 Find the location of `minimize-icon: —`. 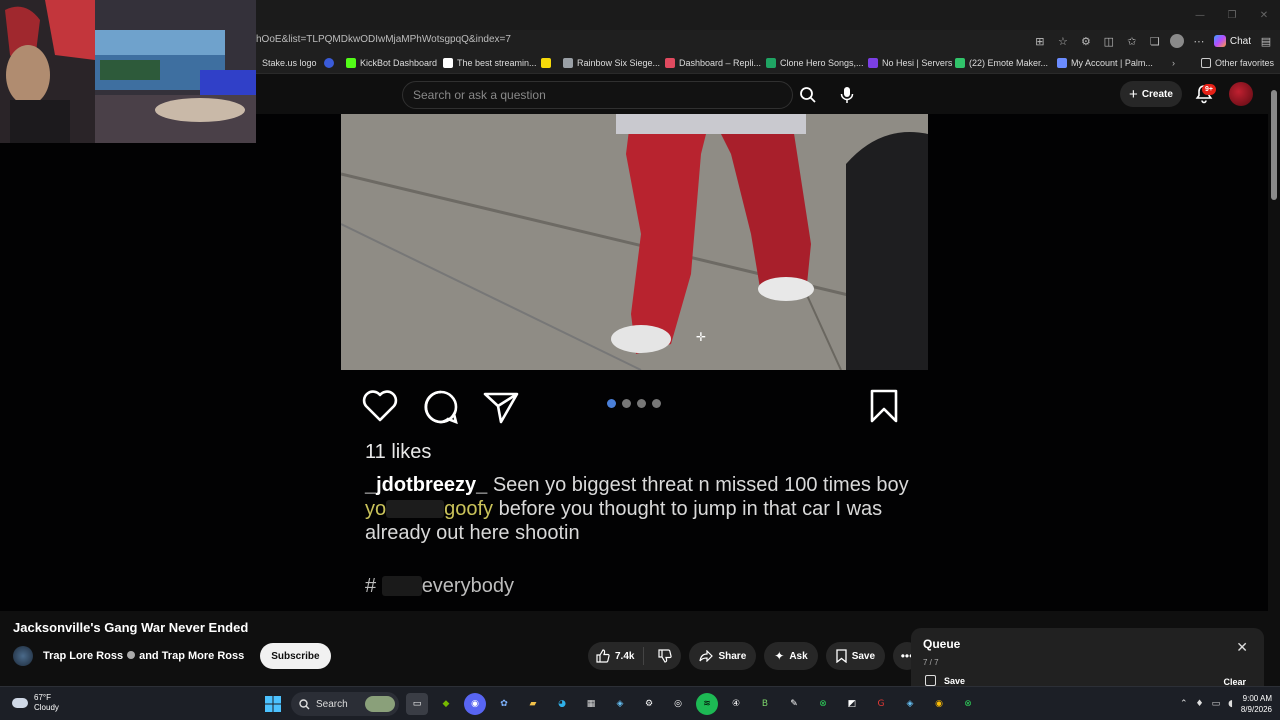

minimize-icon: — is located at coordinates (1200, 15).